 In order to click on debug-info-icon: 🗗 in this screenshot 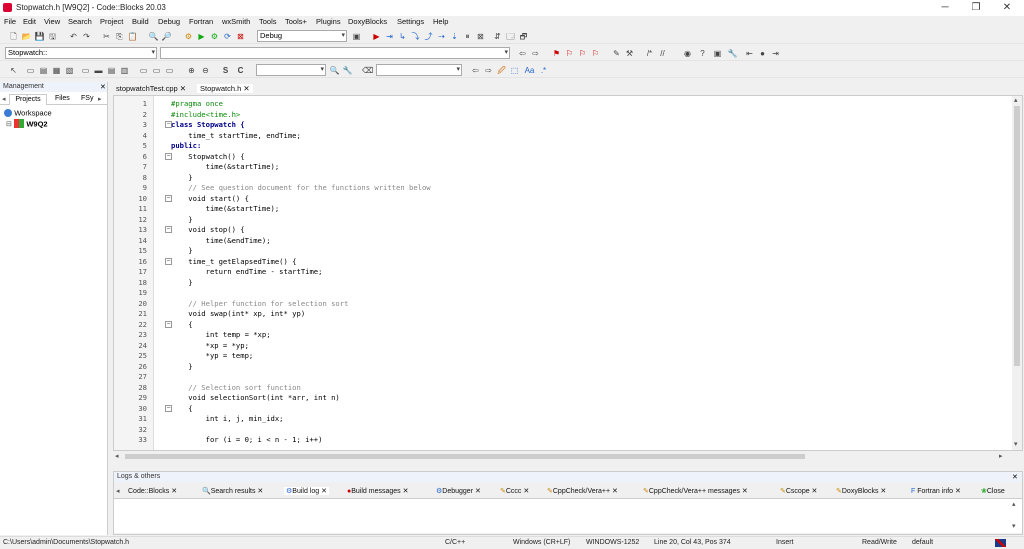, I will do `click(523, 36)`.